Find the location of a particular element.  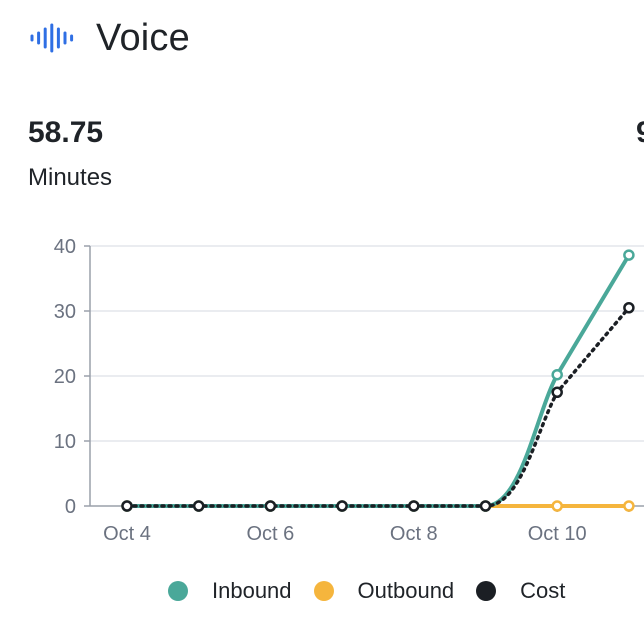

y-tick-label: 30 is located at coordinates (65, 312).